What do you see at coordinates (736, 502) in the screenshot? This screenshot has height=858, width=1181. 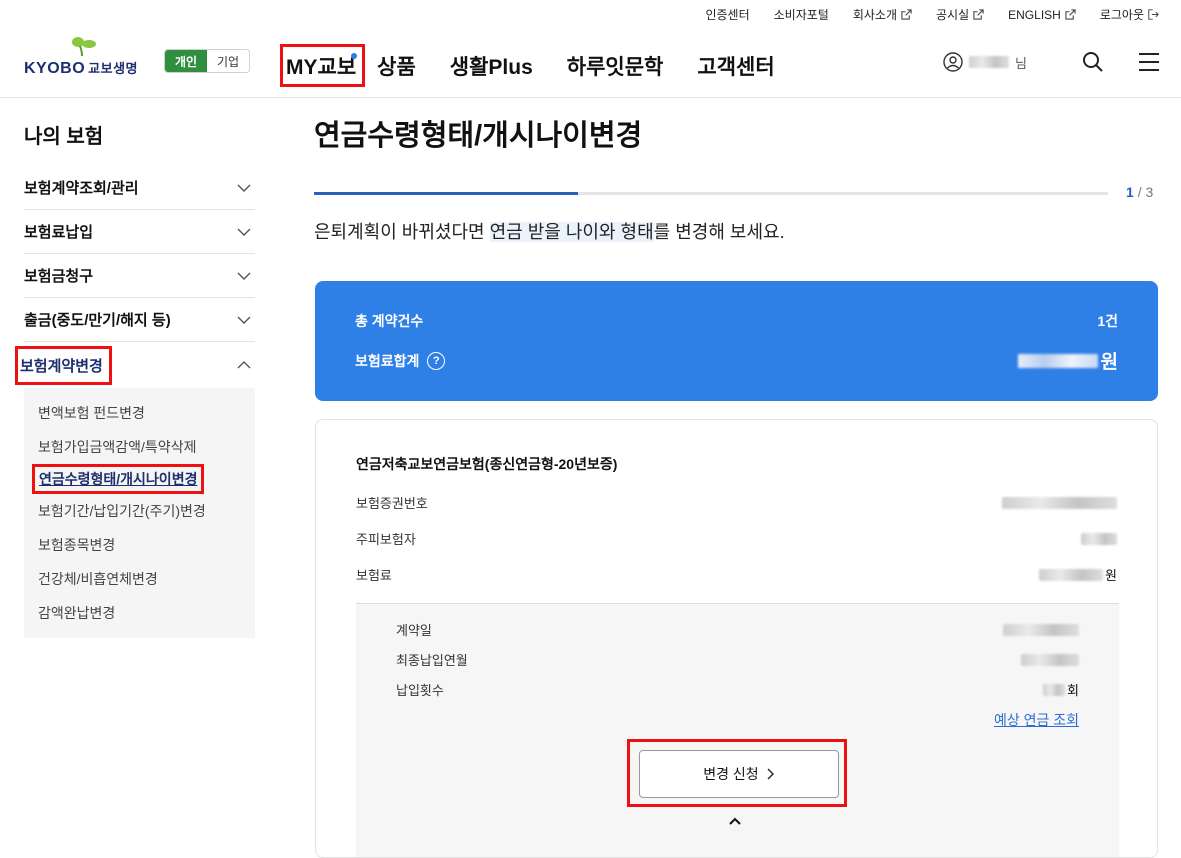 I see `policy-no-row: 보험증권번호` at bounding box center [736, 502].